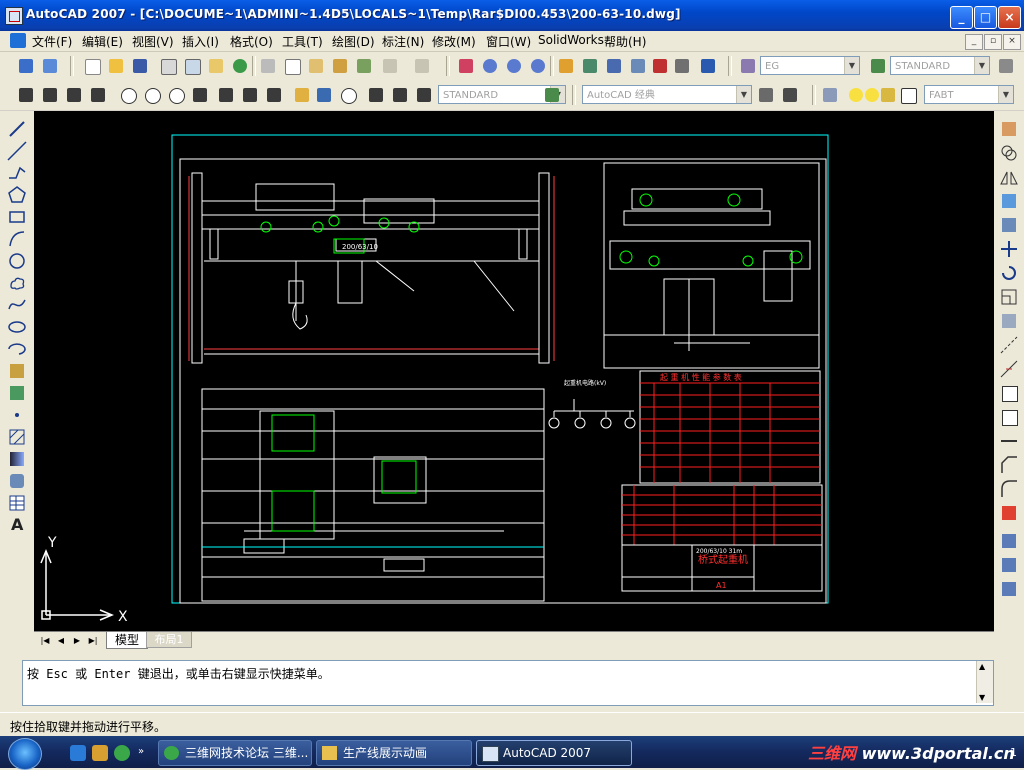 This screenshot has height=770, width=1024. I want to click on last-tab-button: ▶|, so click(93, 640).